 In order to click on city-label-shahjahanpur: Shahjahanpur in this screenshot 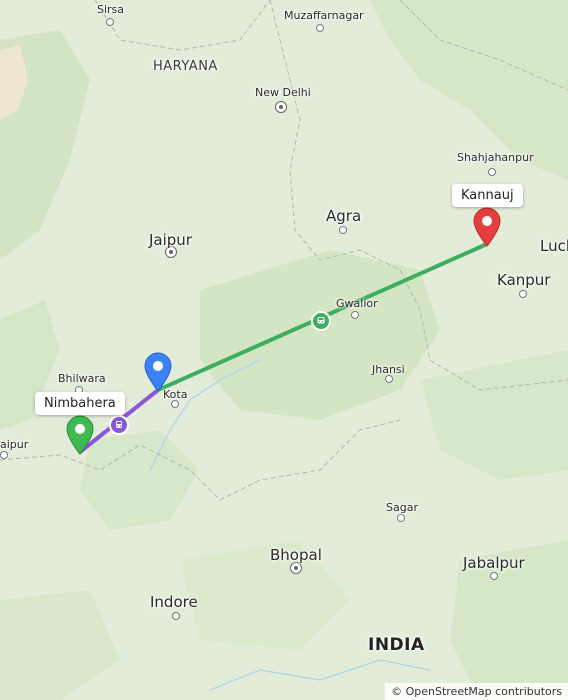, I will do `click(495, 157)`.